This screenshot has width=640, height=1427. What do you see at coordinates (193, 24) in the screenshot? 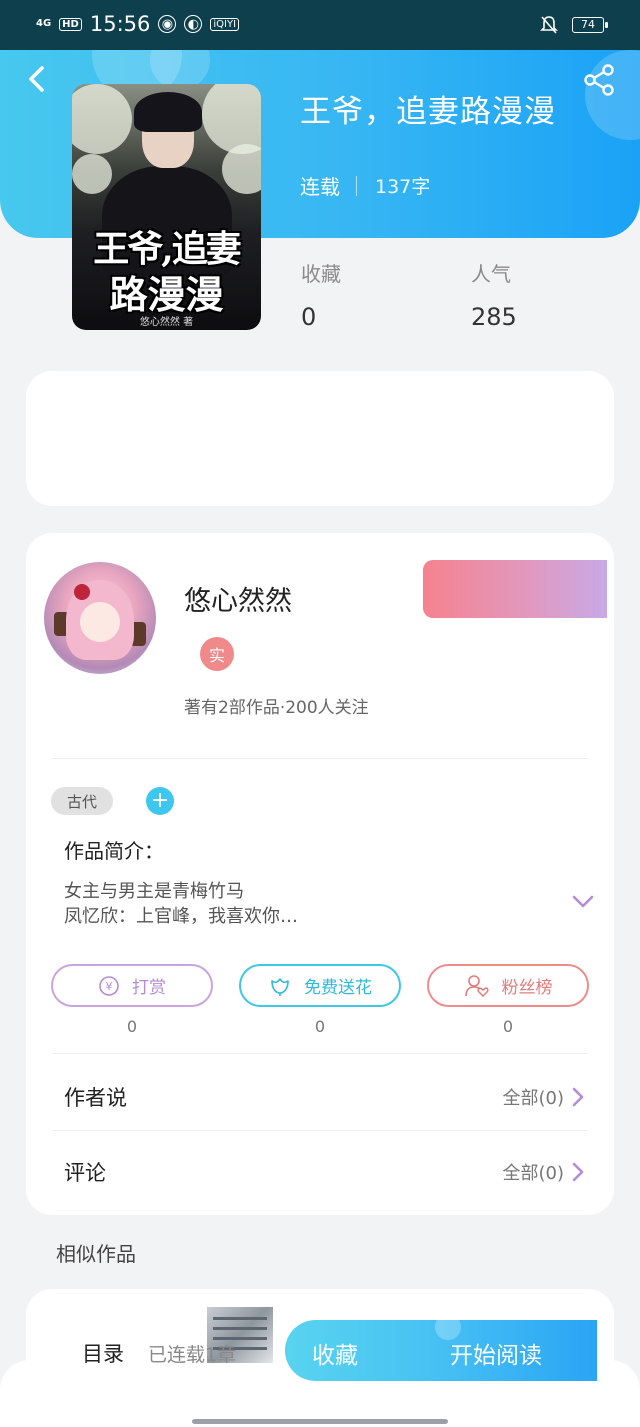
I see `app-icon: ◐` at bounding box center [193, 24].